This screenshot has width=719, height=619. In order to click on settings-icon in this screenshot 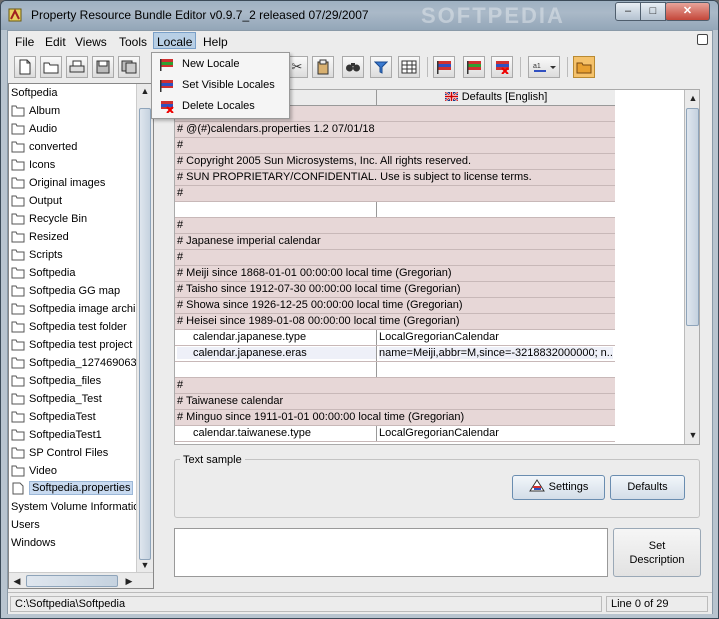, I will do `click(536, 485)`.